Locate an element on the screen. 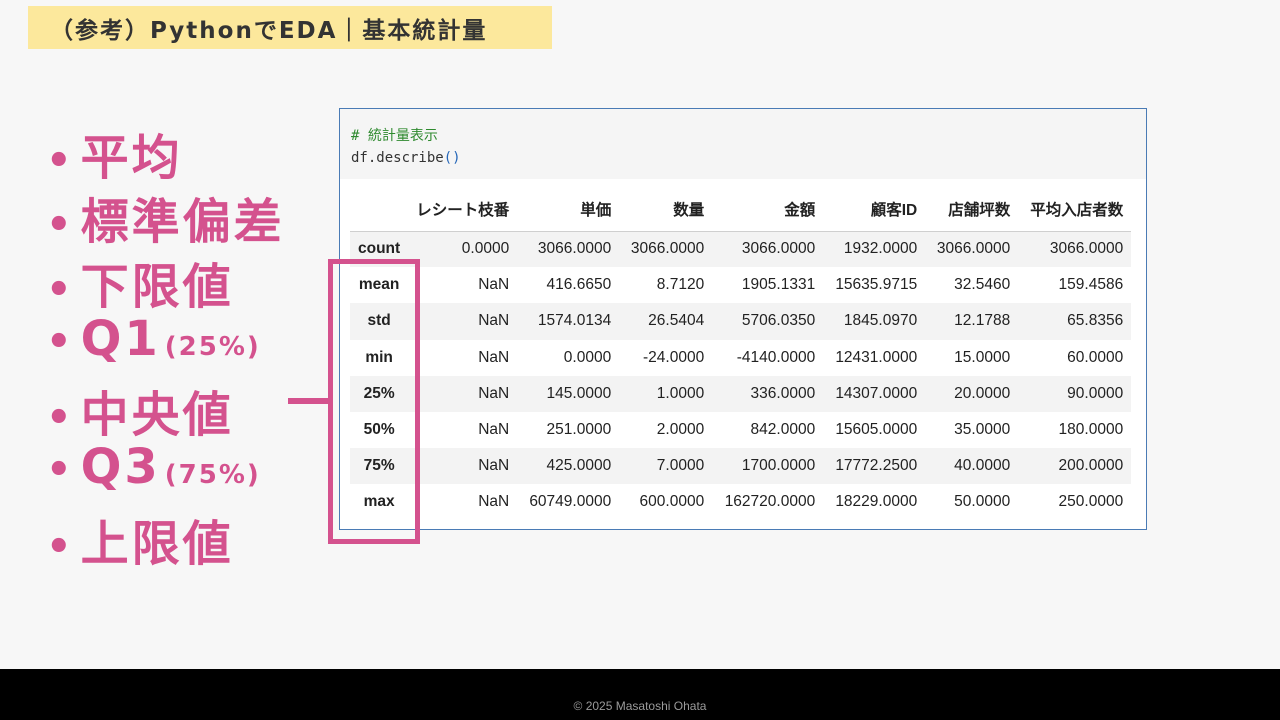 The image size is (1280, 720). table-cell: 2.0000 is located at coordinates (680, 430).